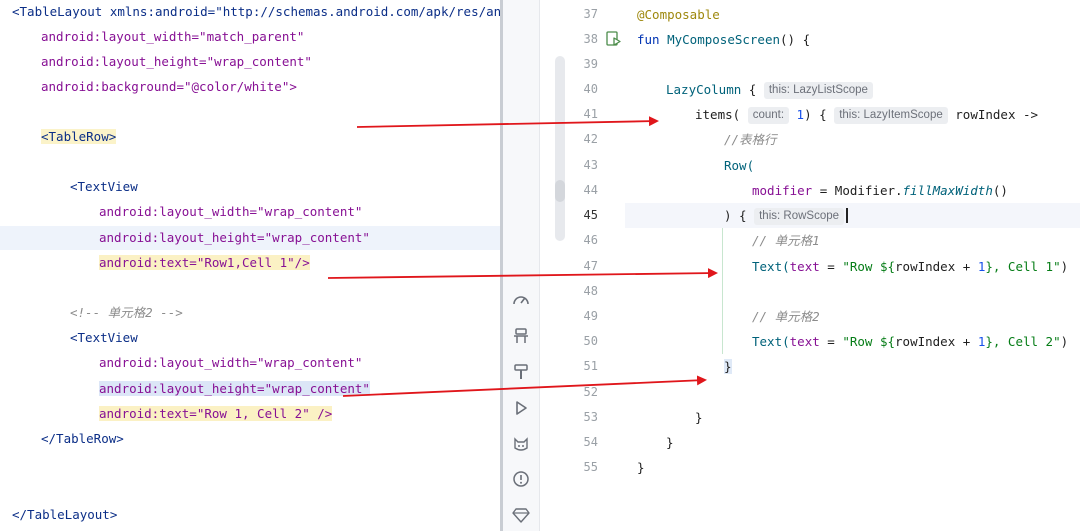 The image size is (1080, 531). What do you see at coordinates (847, 215) in the screenshot?
I see `text-cursor` at bounding box center [847, 215].